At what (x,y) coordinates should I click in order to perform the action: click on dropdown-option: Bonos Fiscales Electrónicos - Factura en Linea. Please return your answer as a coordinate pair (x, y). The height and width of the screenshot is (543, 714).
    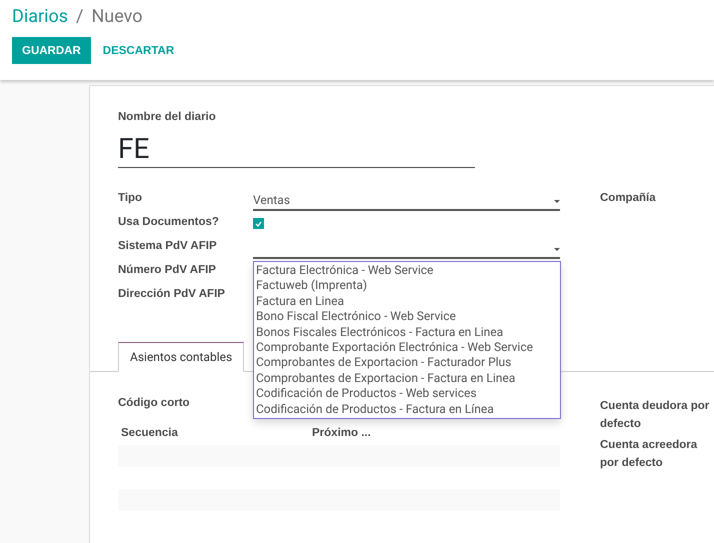
    Looking at the image, I should click on (407, 332).